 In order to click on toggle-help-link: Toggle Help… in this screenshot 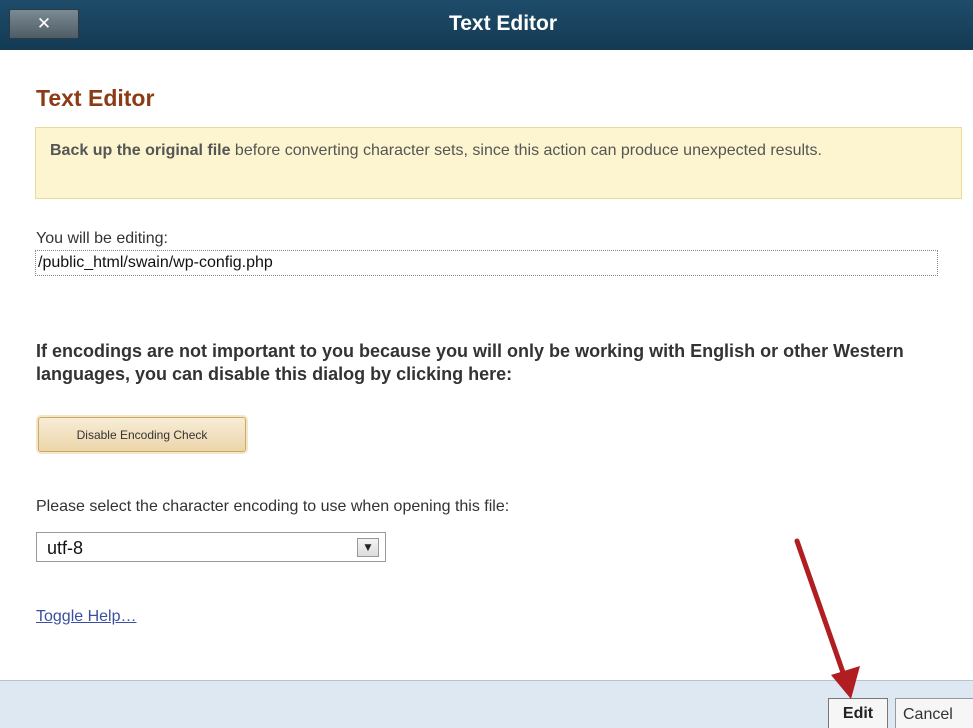, I will do `click(86, 617)`.